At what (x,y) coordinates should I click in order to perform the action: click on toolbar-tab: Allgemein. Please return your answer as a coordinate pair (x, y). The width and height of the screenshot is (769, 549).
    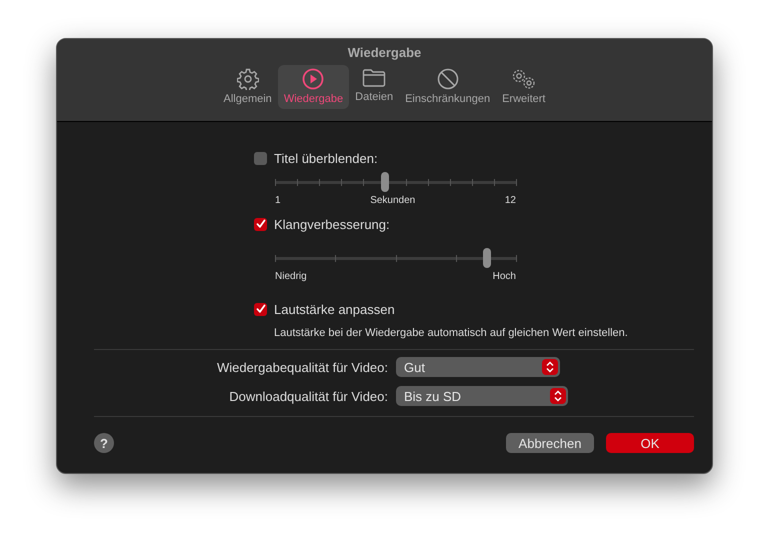
    Looking at the image, I should click on (248, 87).